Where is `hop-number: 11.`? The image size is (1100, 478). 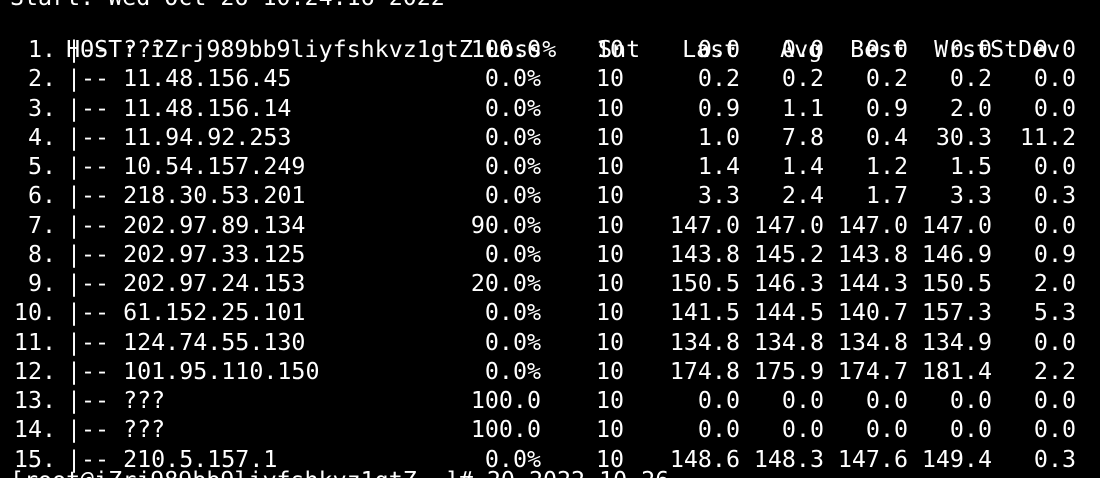
hop-number: 11. is located at coordinates (34, 342).